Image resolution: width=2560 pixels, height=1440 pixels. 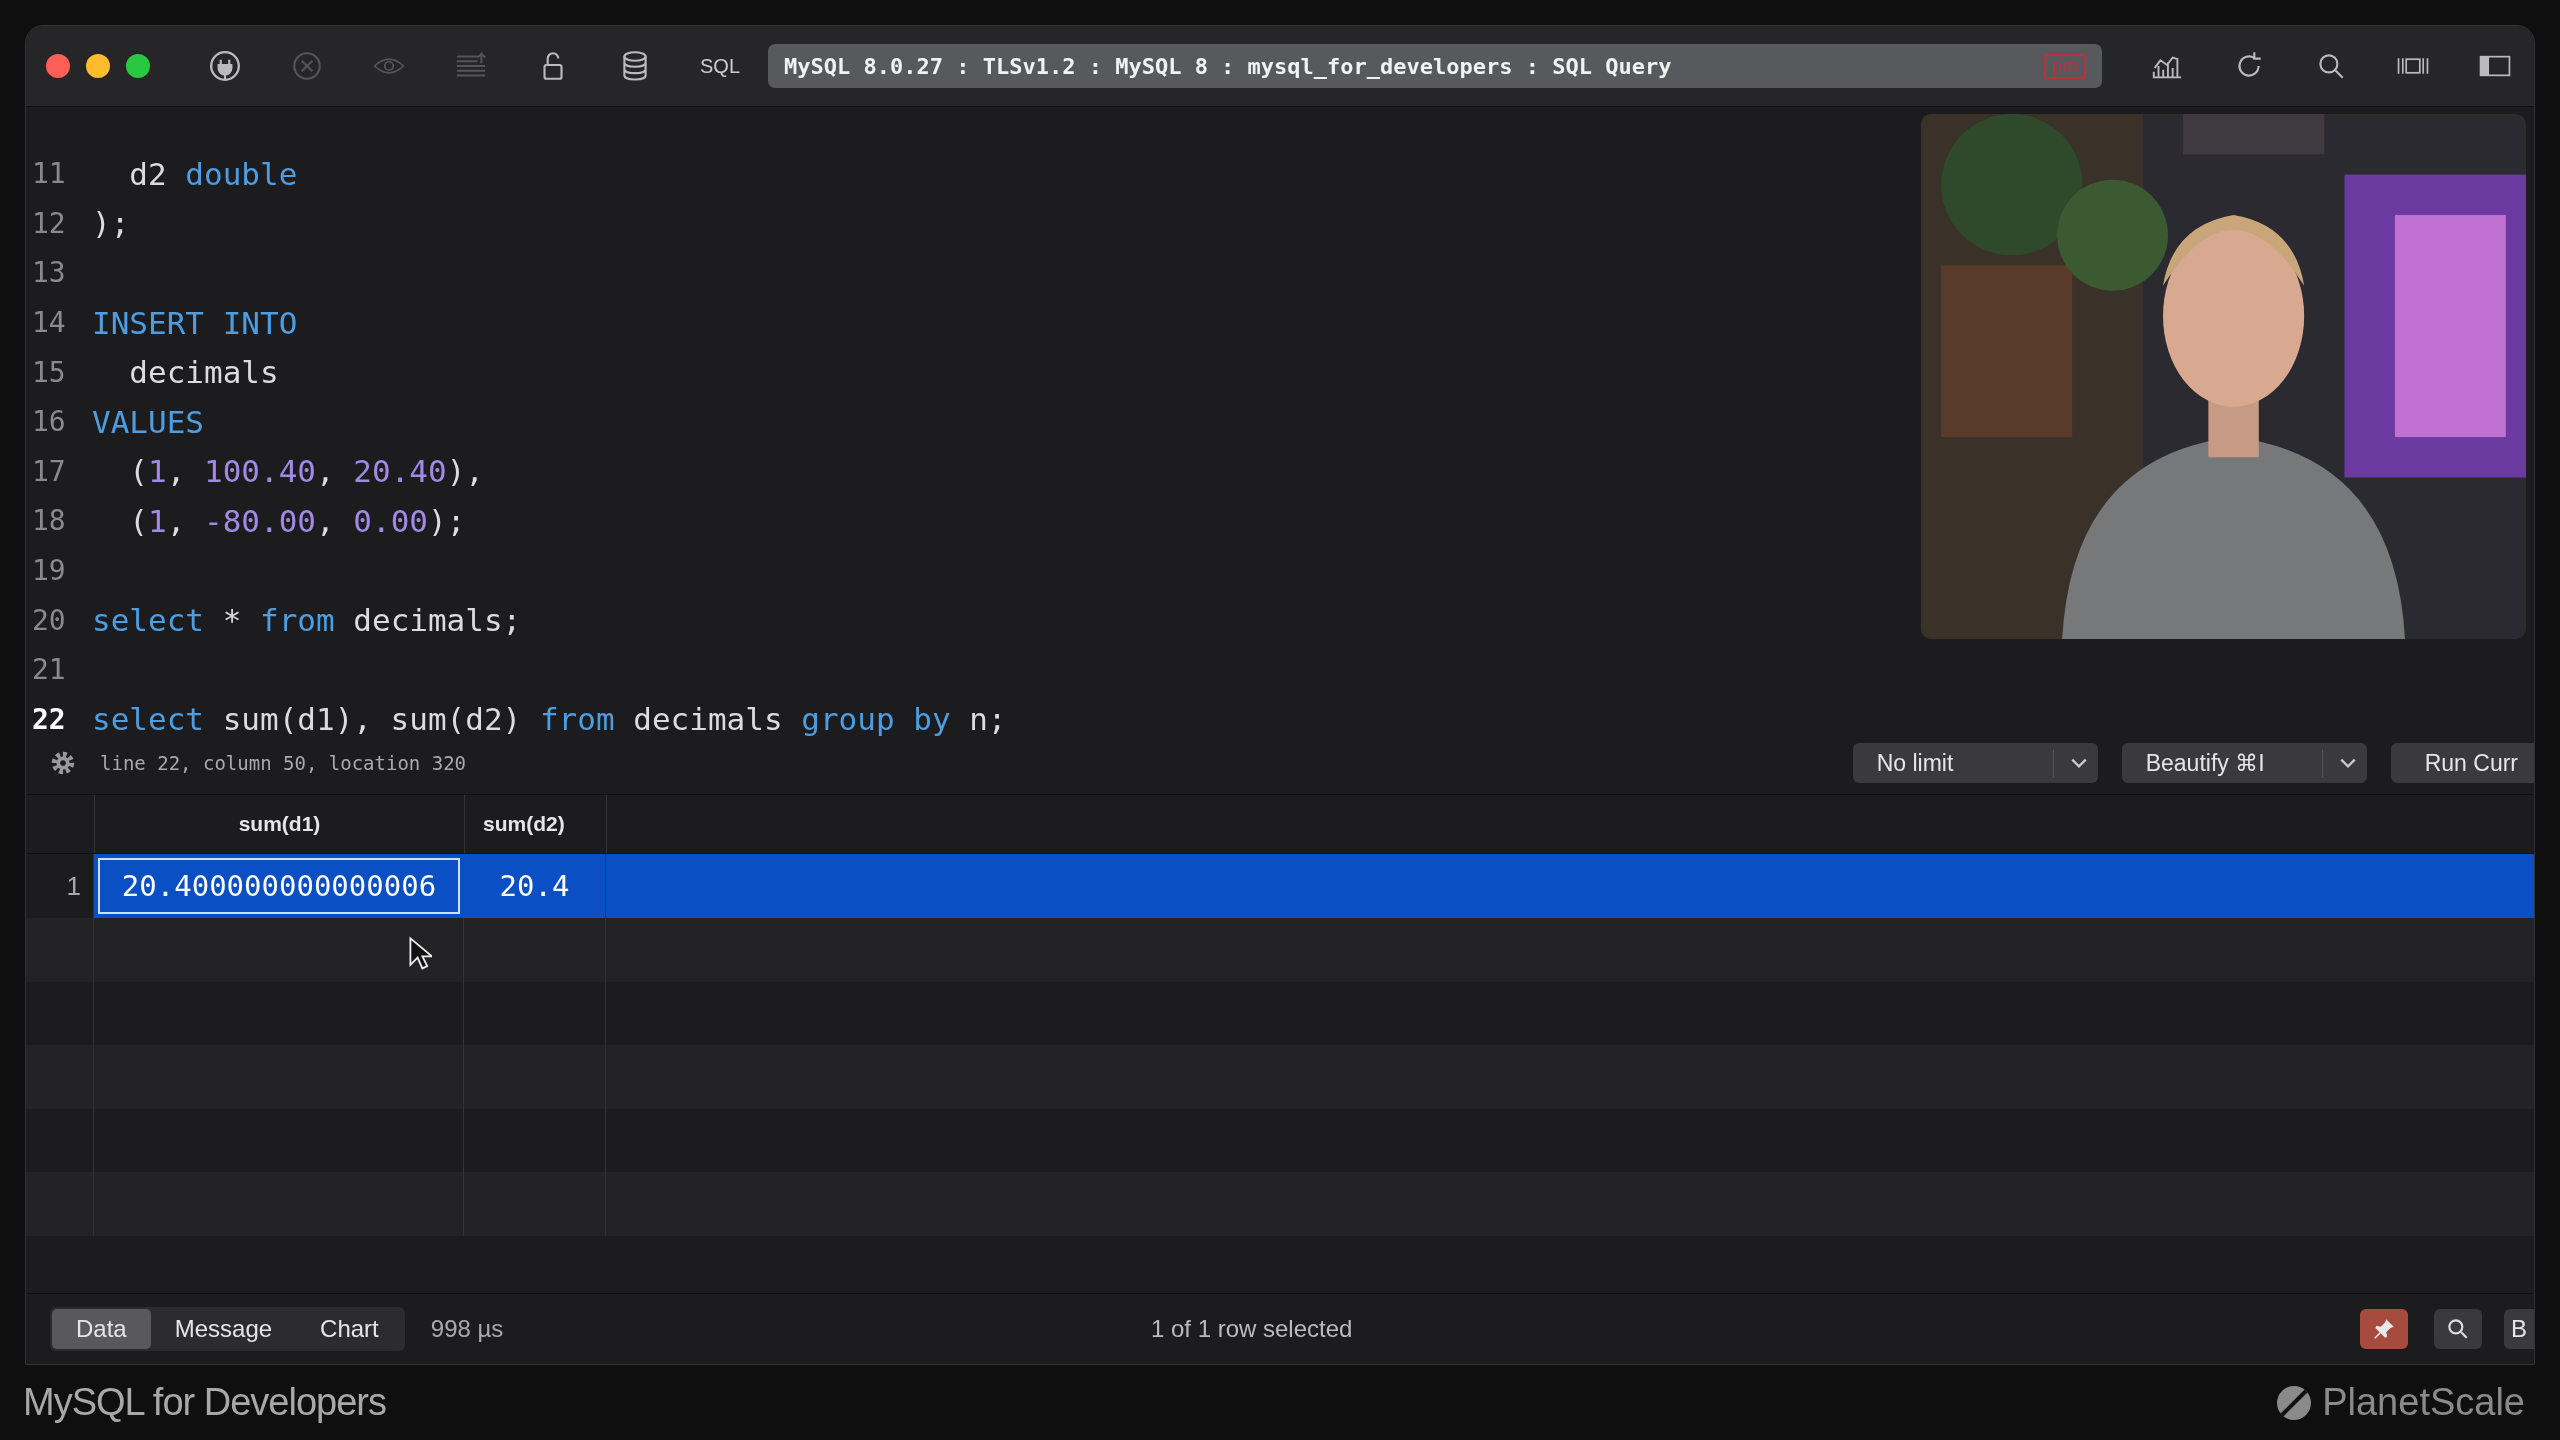 I want to click on line-number: 14, so click(x=49, y=323).